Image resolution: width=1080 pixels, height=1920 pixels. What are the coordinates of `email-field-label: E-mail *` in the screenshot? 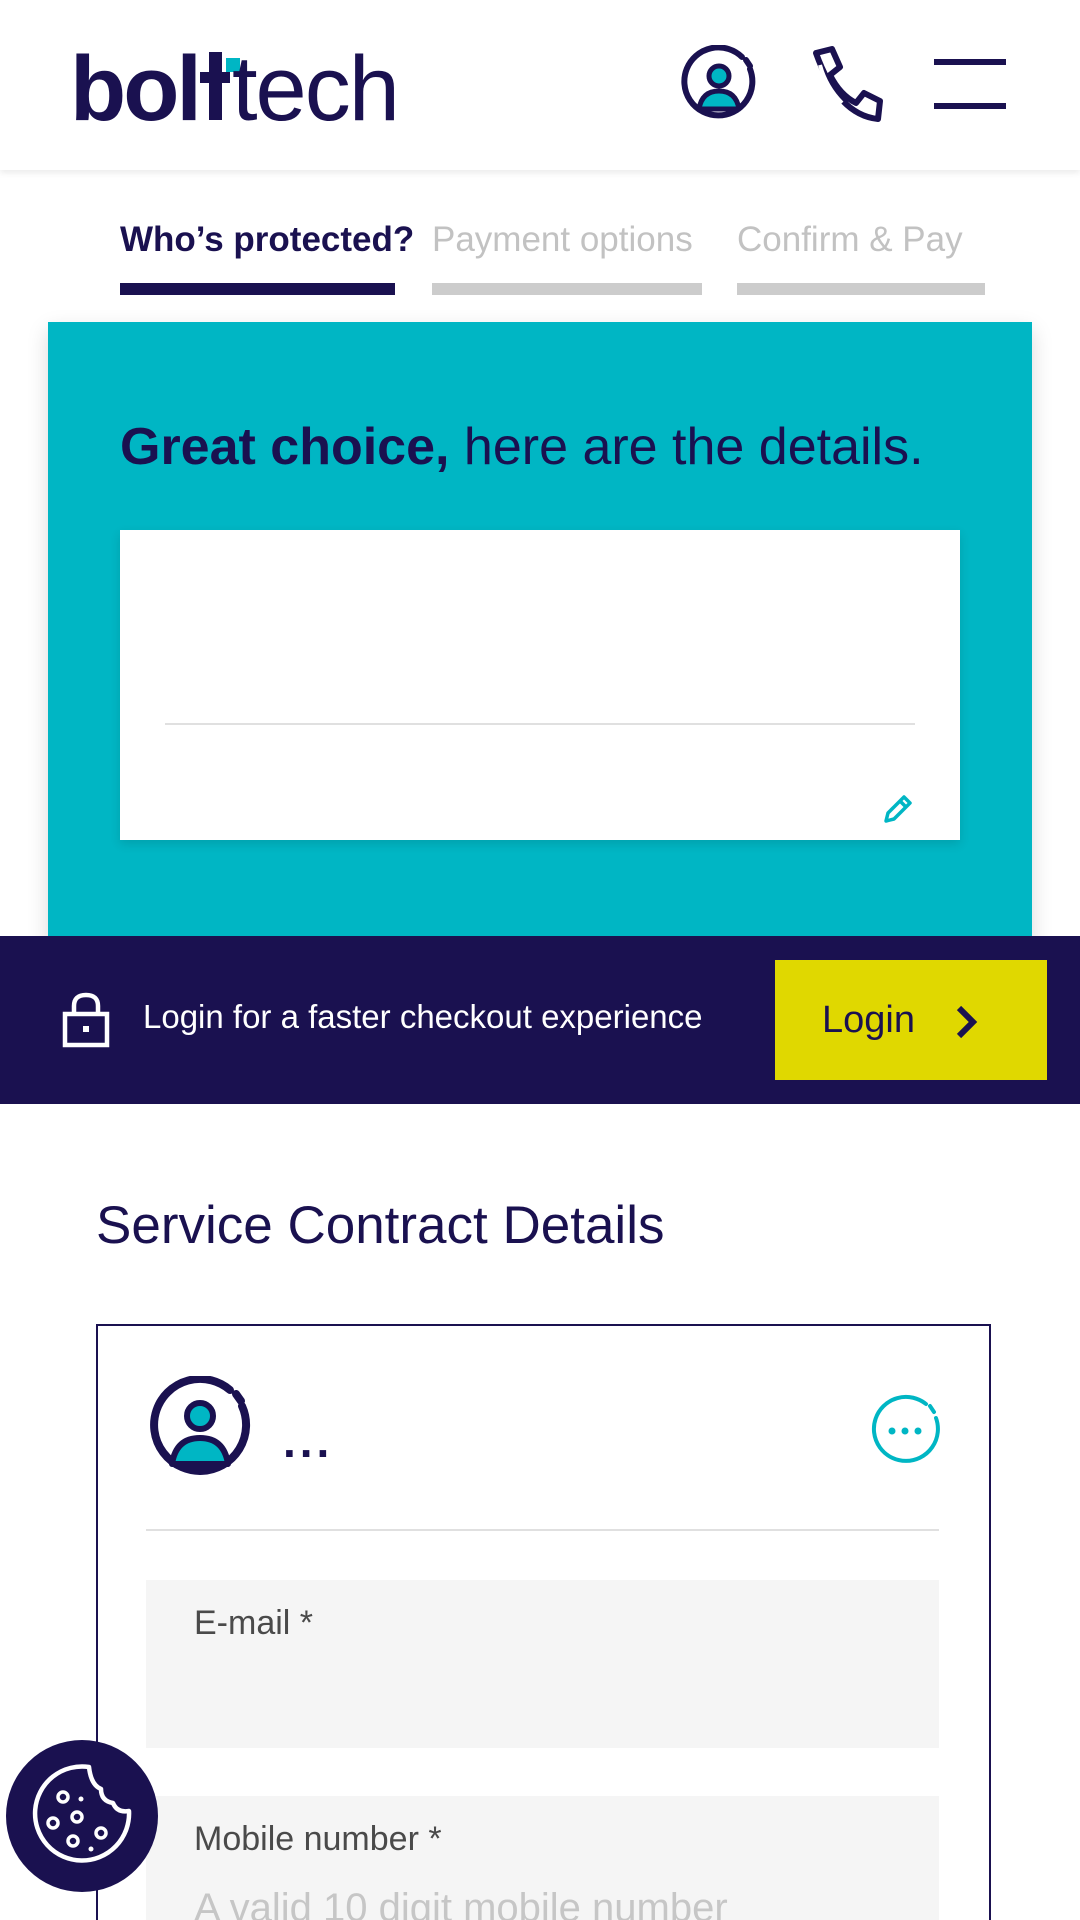 It's located at (254, 1623).